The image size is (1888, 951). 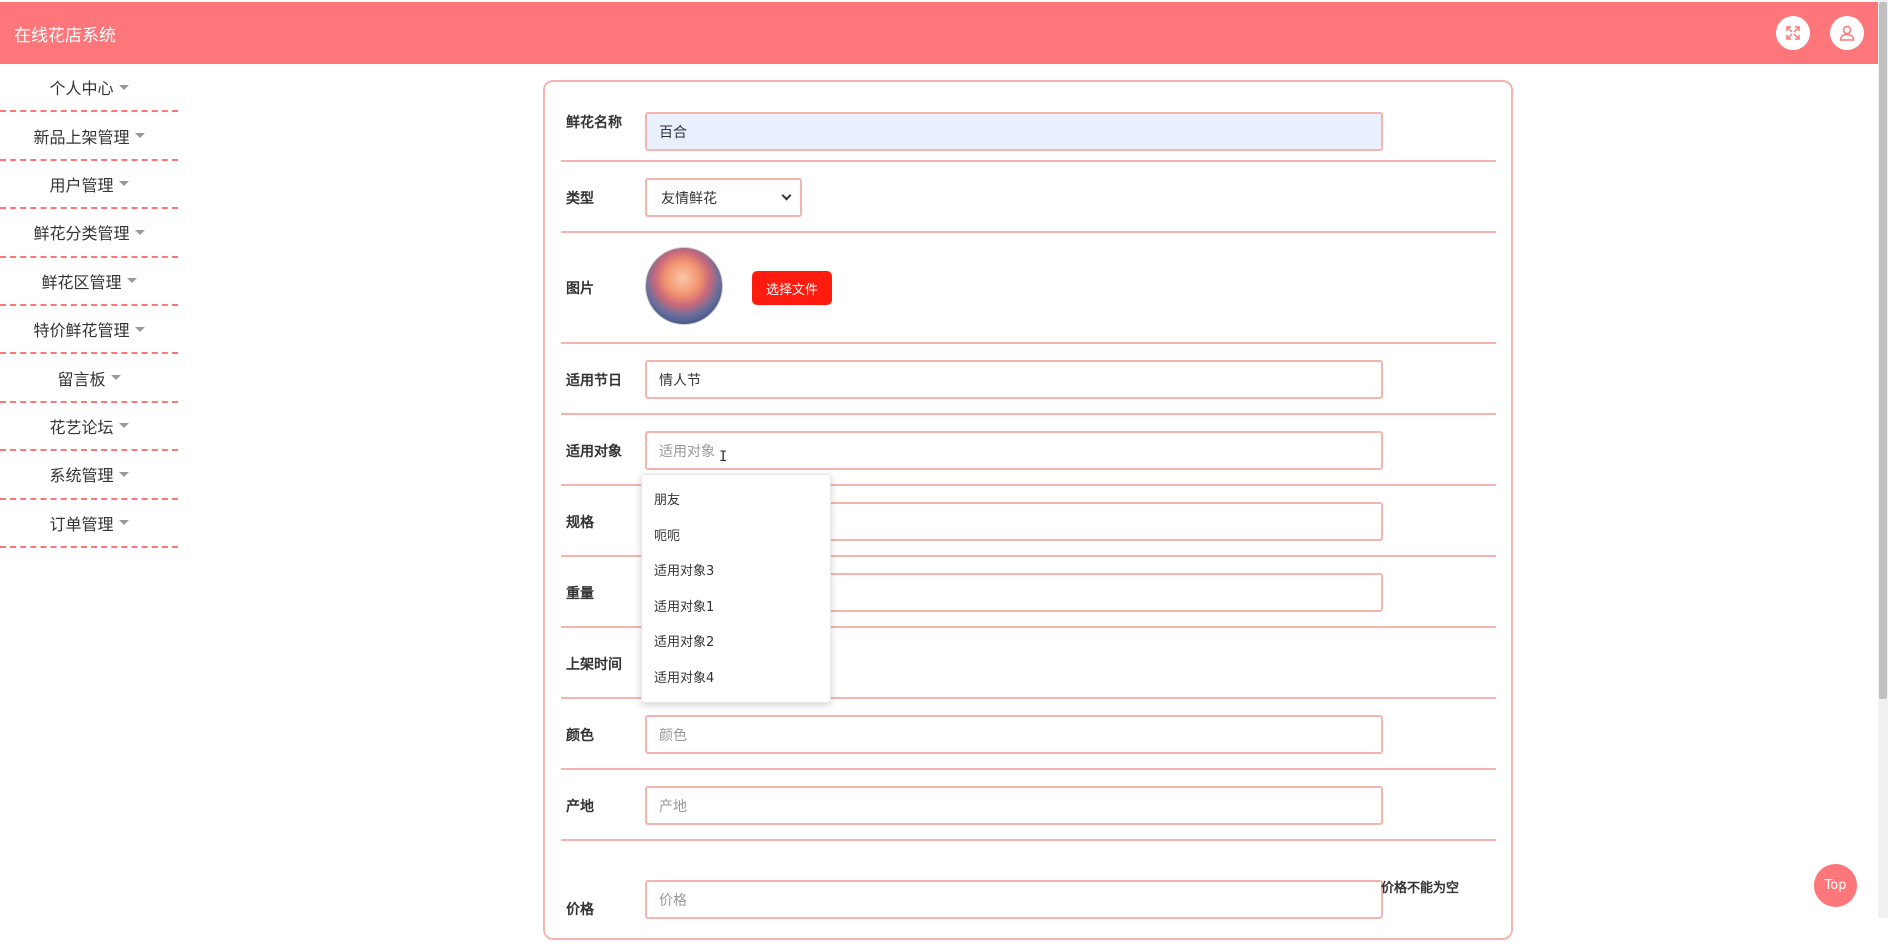 I want to click on festival-input-value: 情人节, so click(x=680, y=380).